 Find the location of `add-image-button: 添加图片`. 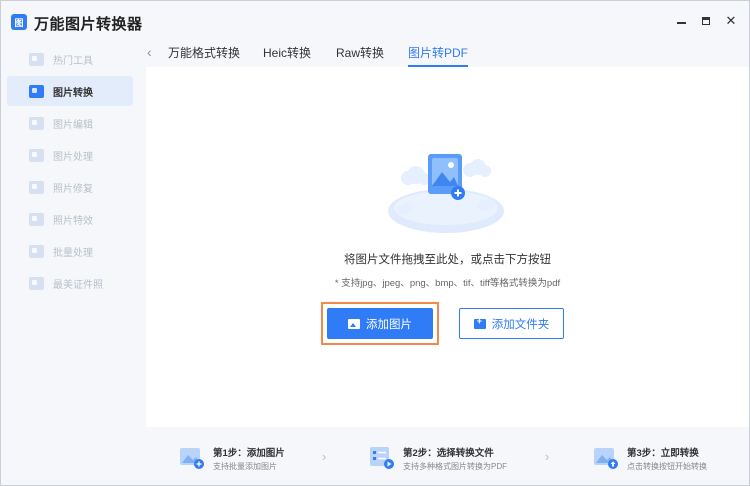

add-image-button: 添加图片 is located at coordinates (380, 323).